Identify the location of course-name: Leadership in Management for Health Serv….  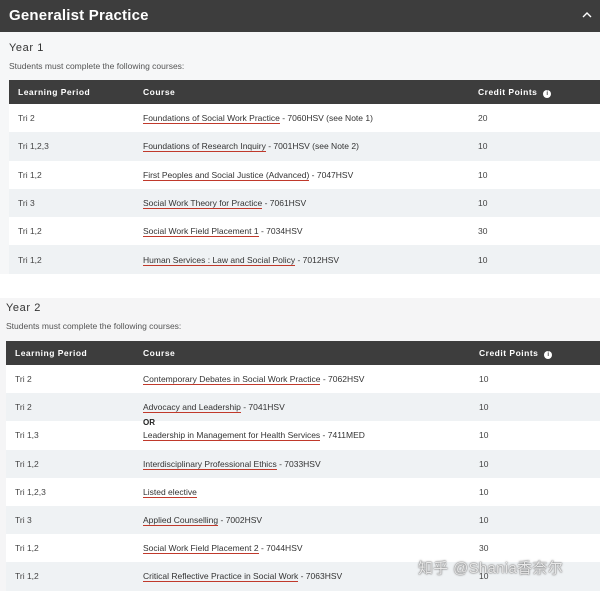
(232, 436).